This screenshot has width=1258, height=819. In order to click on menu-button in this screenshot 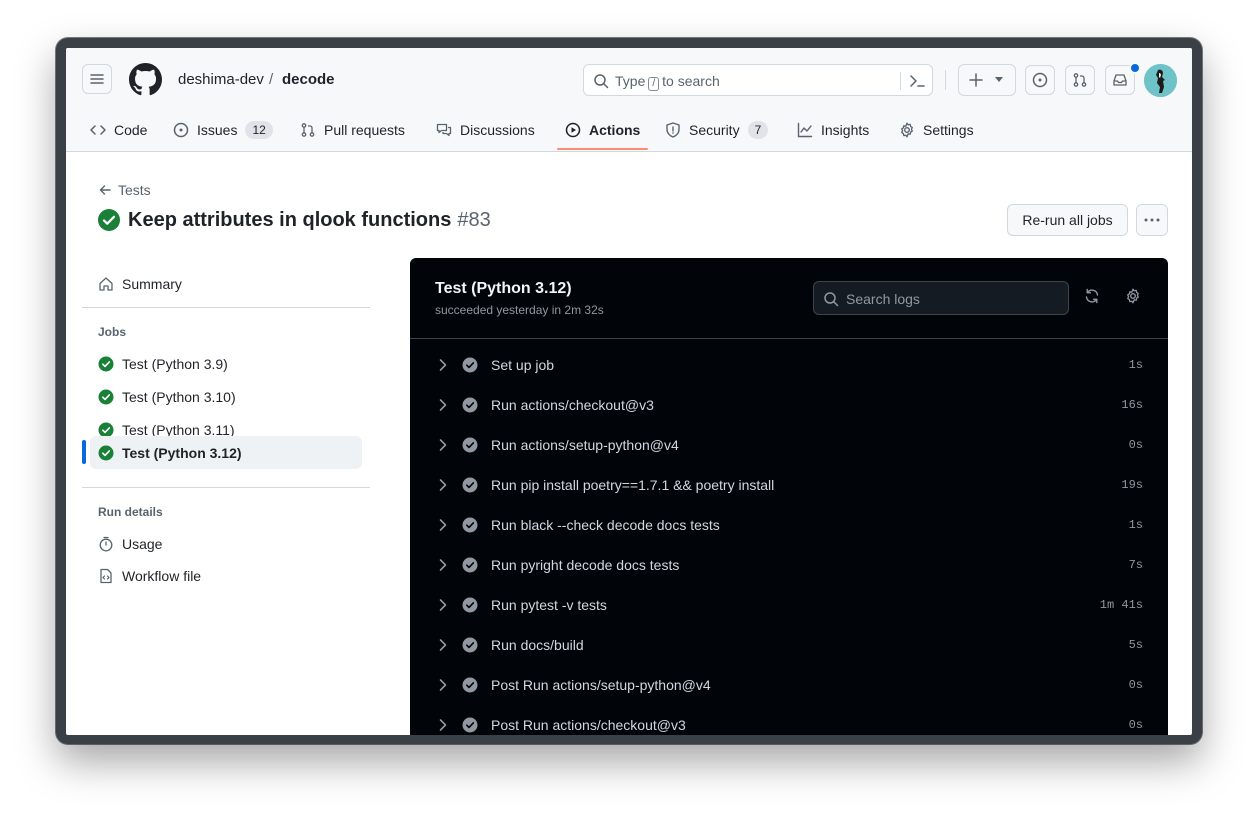, I will do `click(97, 79)`.